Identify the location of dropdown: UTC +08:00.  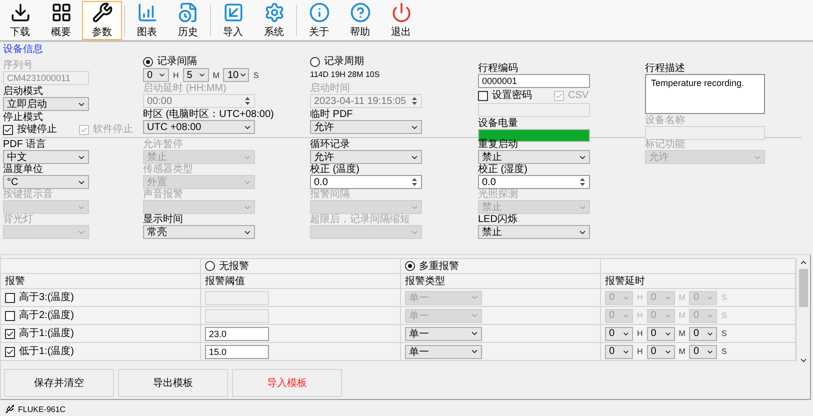
(199, 127).